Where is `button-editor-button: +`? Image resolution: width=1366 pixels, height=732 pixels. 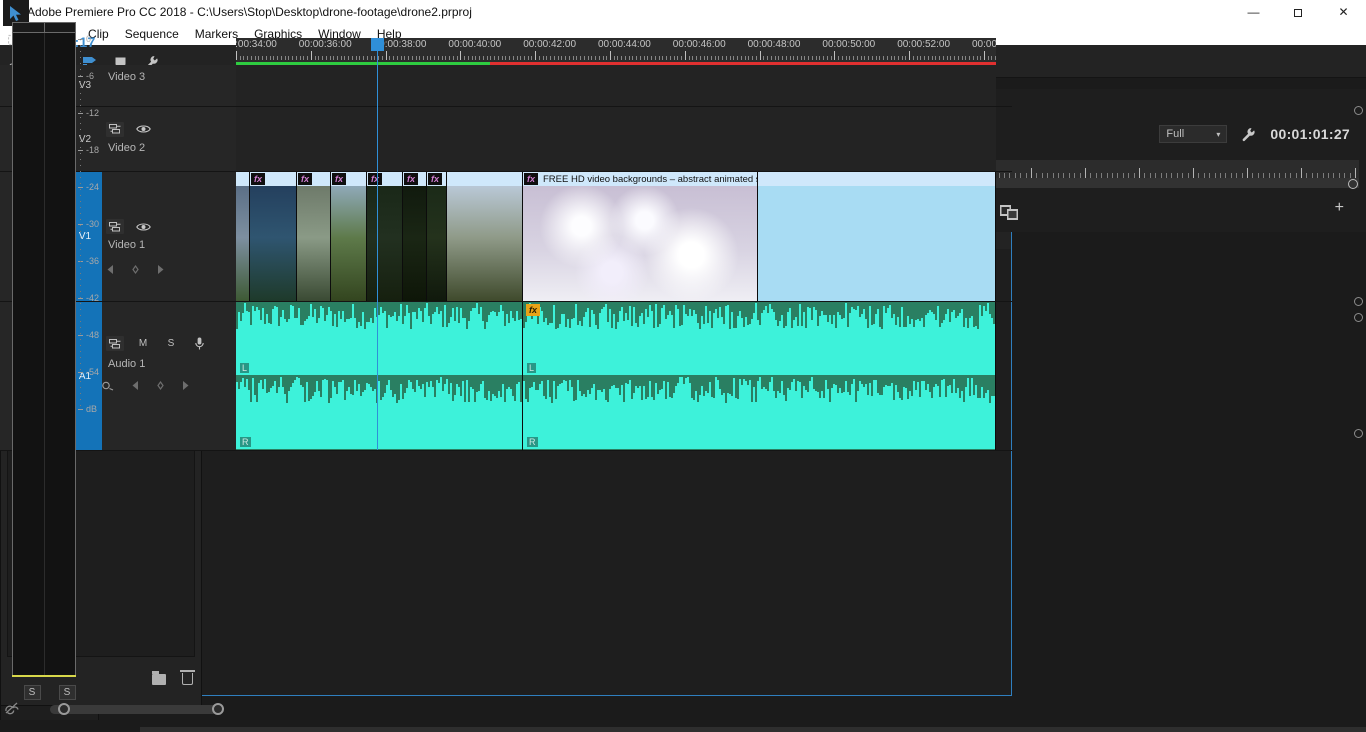
button-editor-button: + is located at coordinates (1339, 208).